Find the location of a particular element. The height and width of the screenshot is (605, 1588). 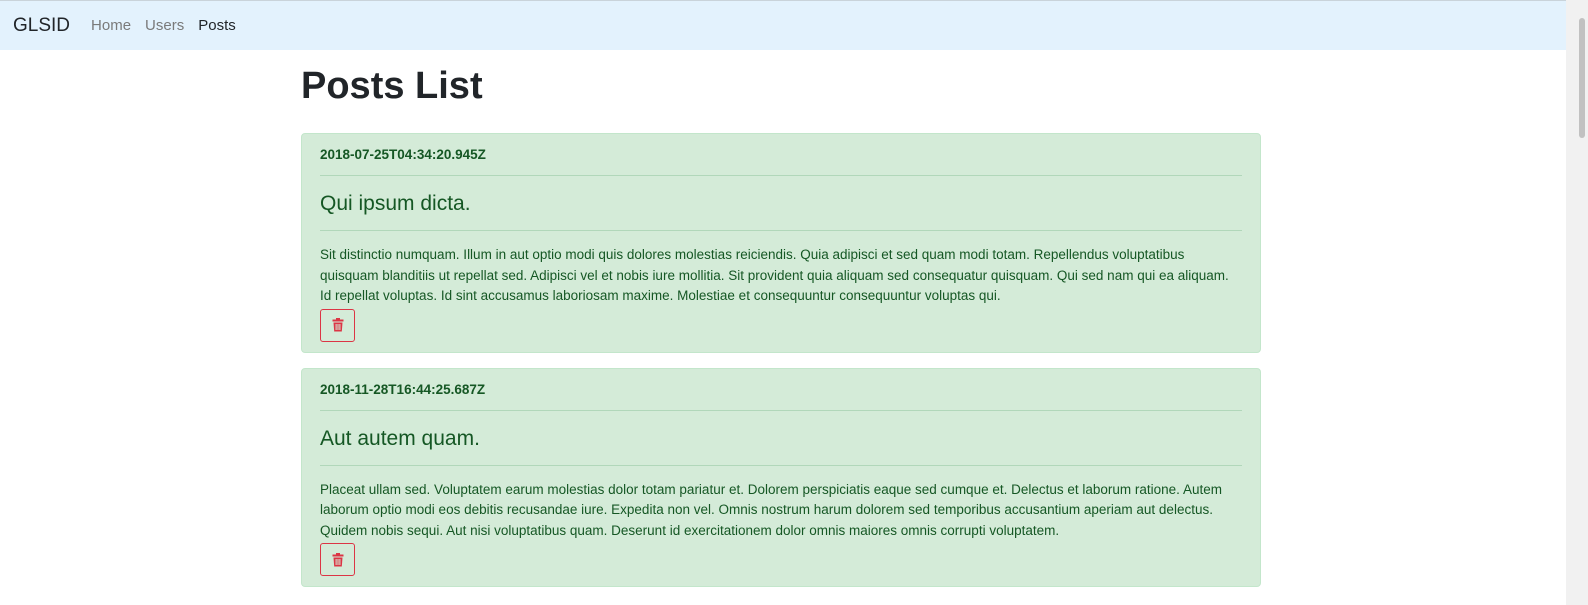

navbar-brand: GLSID is located at coordinates (41, 26).